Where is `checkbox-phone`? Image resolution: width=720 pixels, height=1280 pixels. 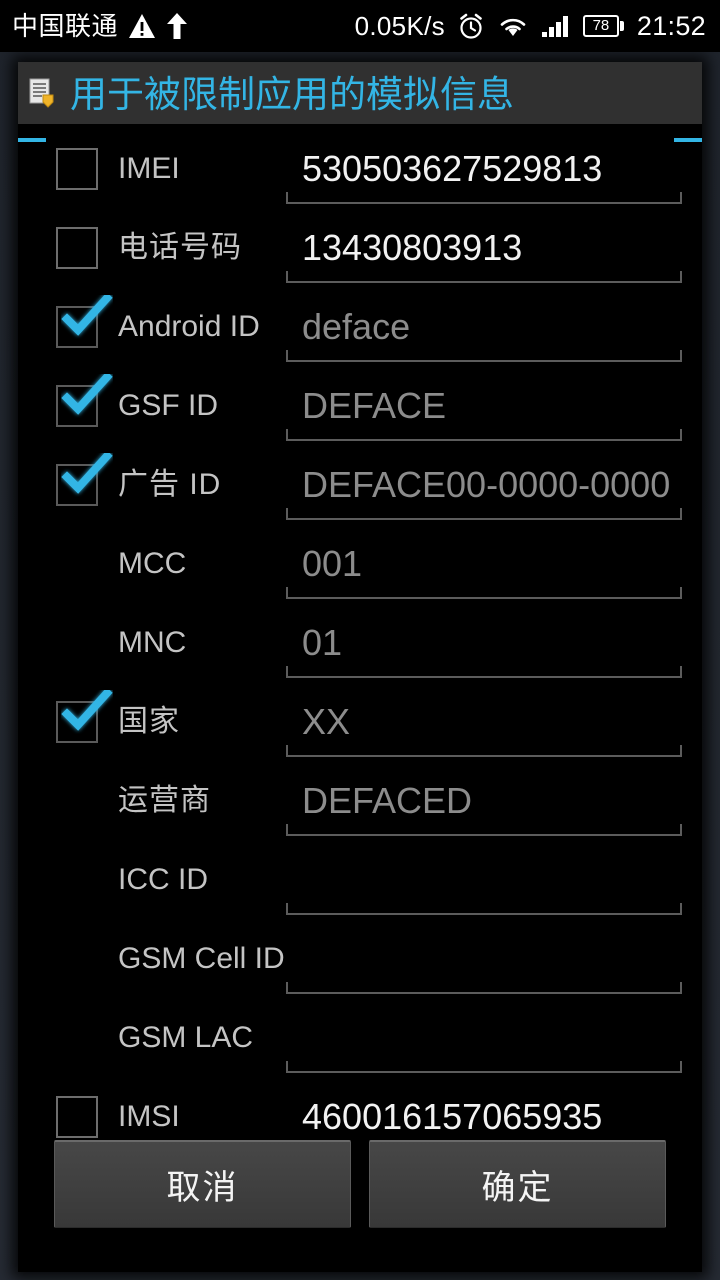 checkbox-phone is located at coordinates (87, 248).